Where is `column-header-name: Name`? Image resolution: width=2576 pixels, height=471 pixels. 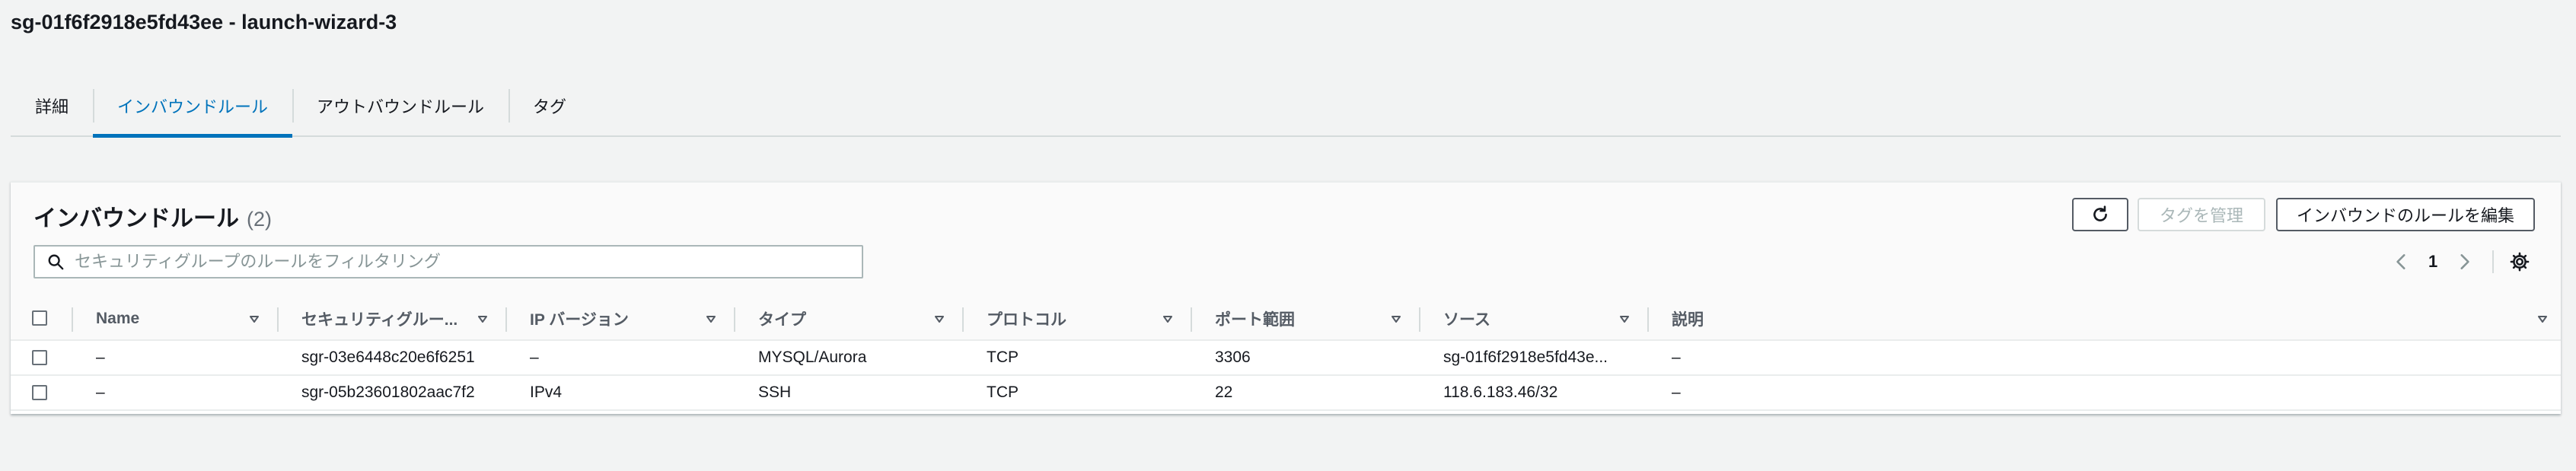 column-header-name: Name is located at coordinates (164, 318).